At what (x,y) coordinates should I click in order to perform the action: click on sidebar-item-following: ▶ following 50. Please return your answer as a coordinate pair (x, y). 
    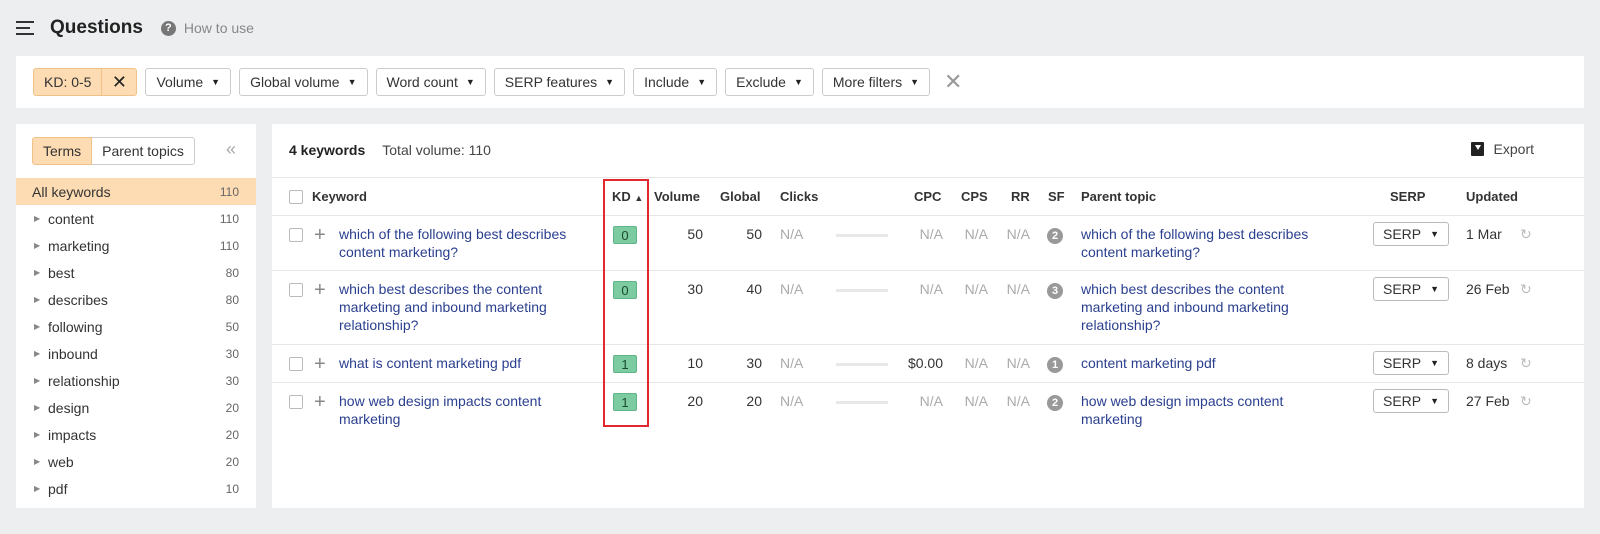
    Looking at the image, I should click on (136, 326).